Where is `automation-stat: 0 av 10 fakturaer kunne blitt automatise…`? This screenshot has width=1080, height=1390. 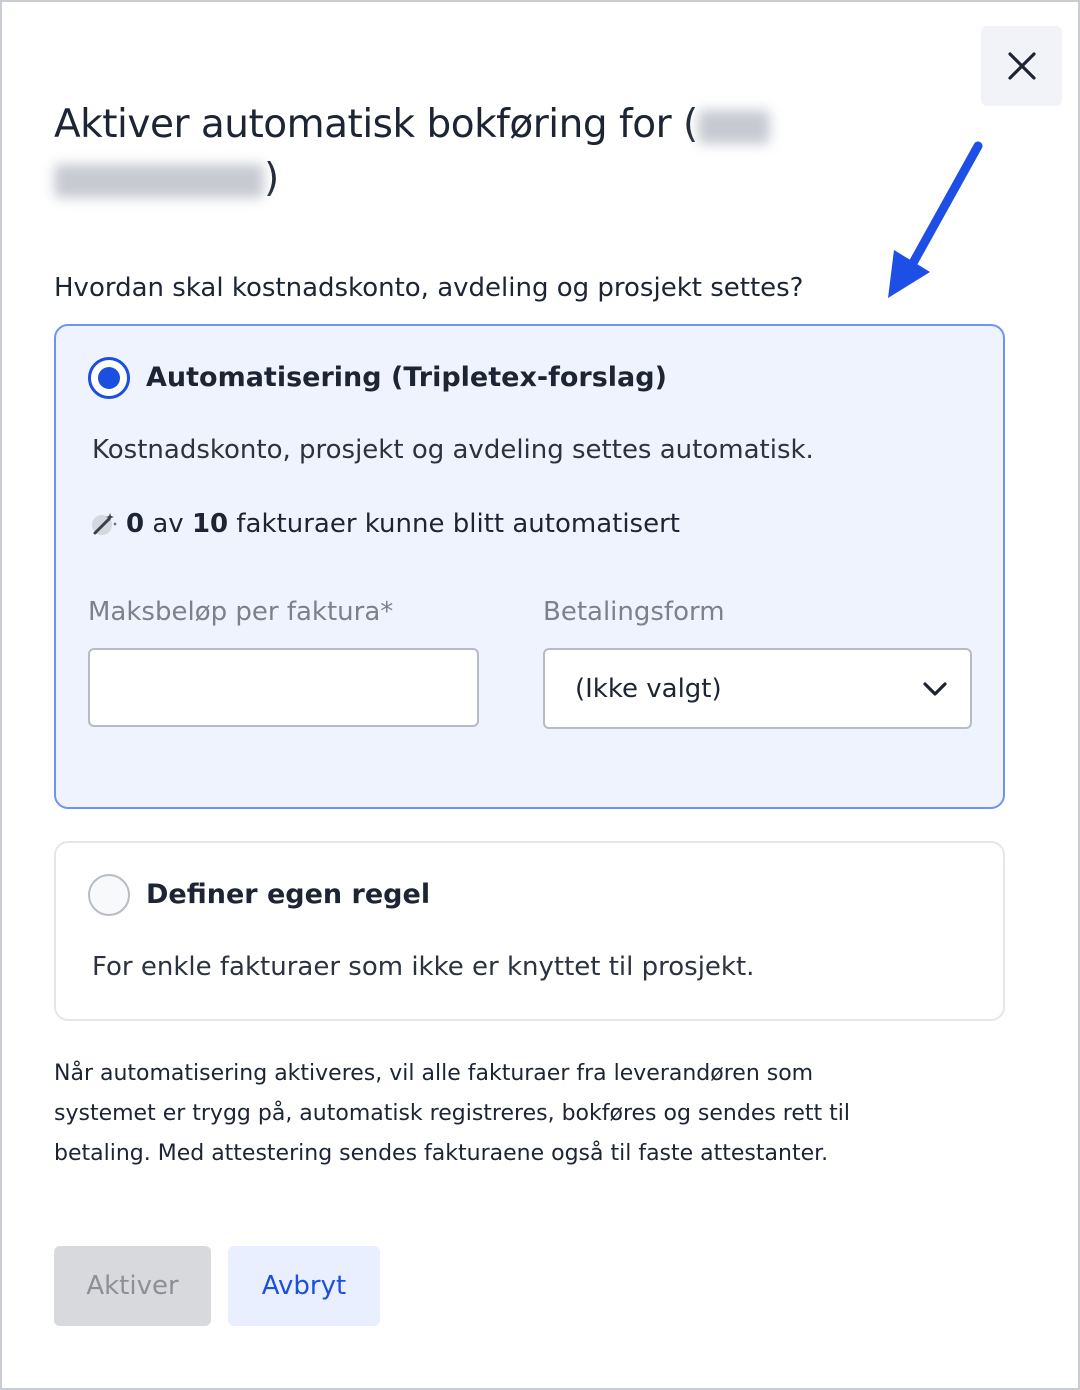
automation-stat: 0 av 10 fakturaer kunne blitt automatise… is located at coordinates (385, 524).